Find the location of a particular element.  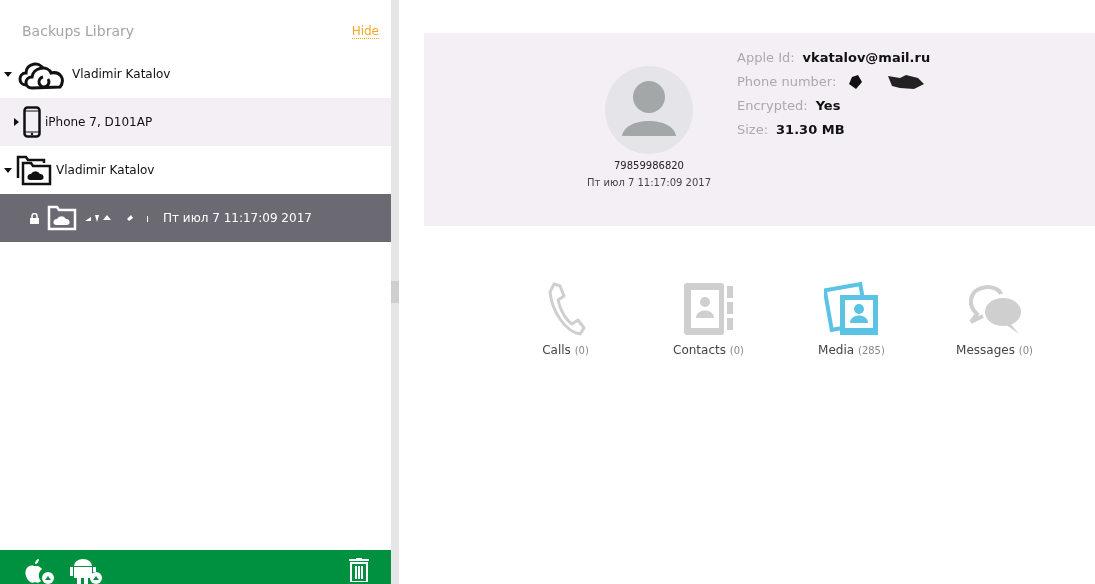

field-label: Size: is located at coordinates (753, 129).